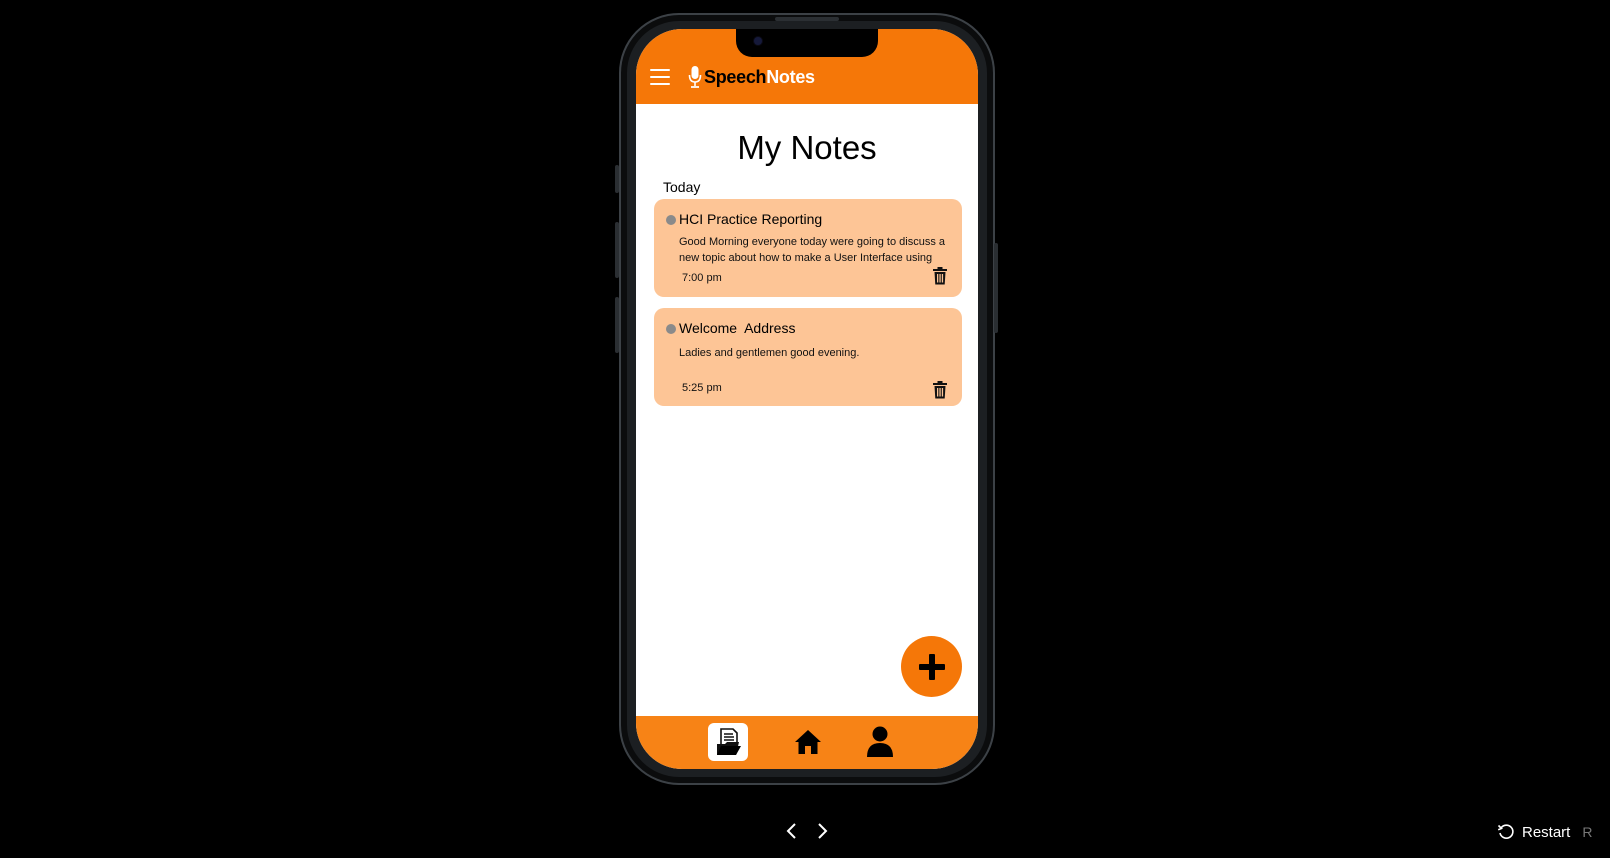  I want to click on nav-notes, so click(728, 742).